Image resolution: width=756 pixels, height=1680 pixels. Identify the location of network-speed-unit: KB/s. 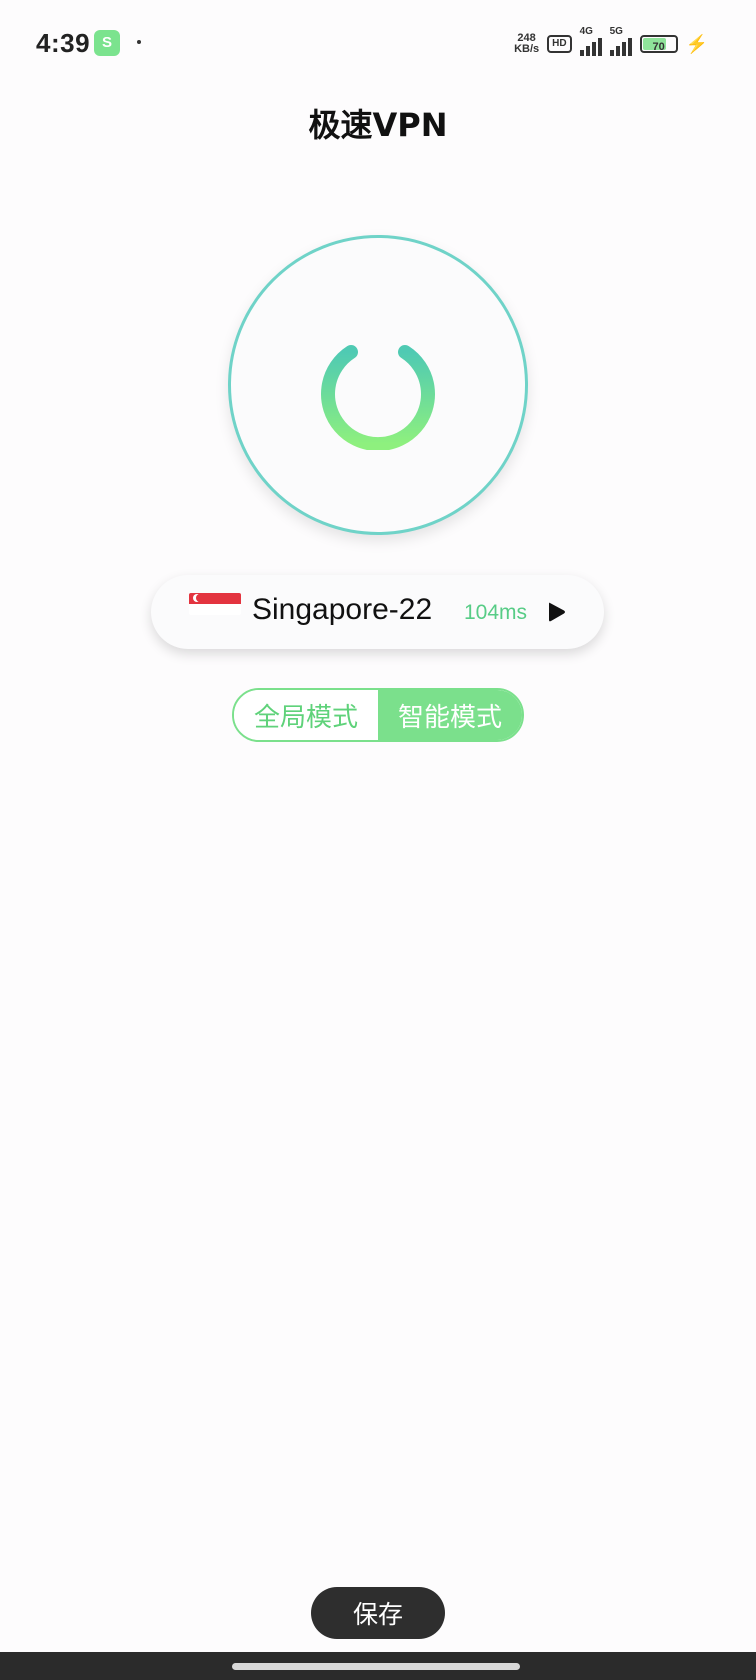
(527, 49).